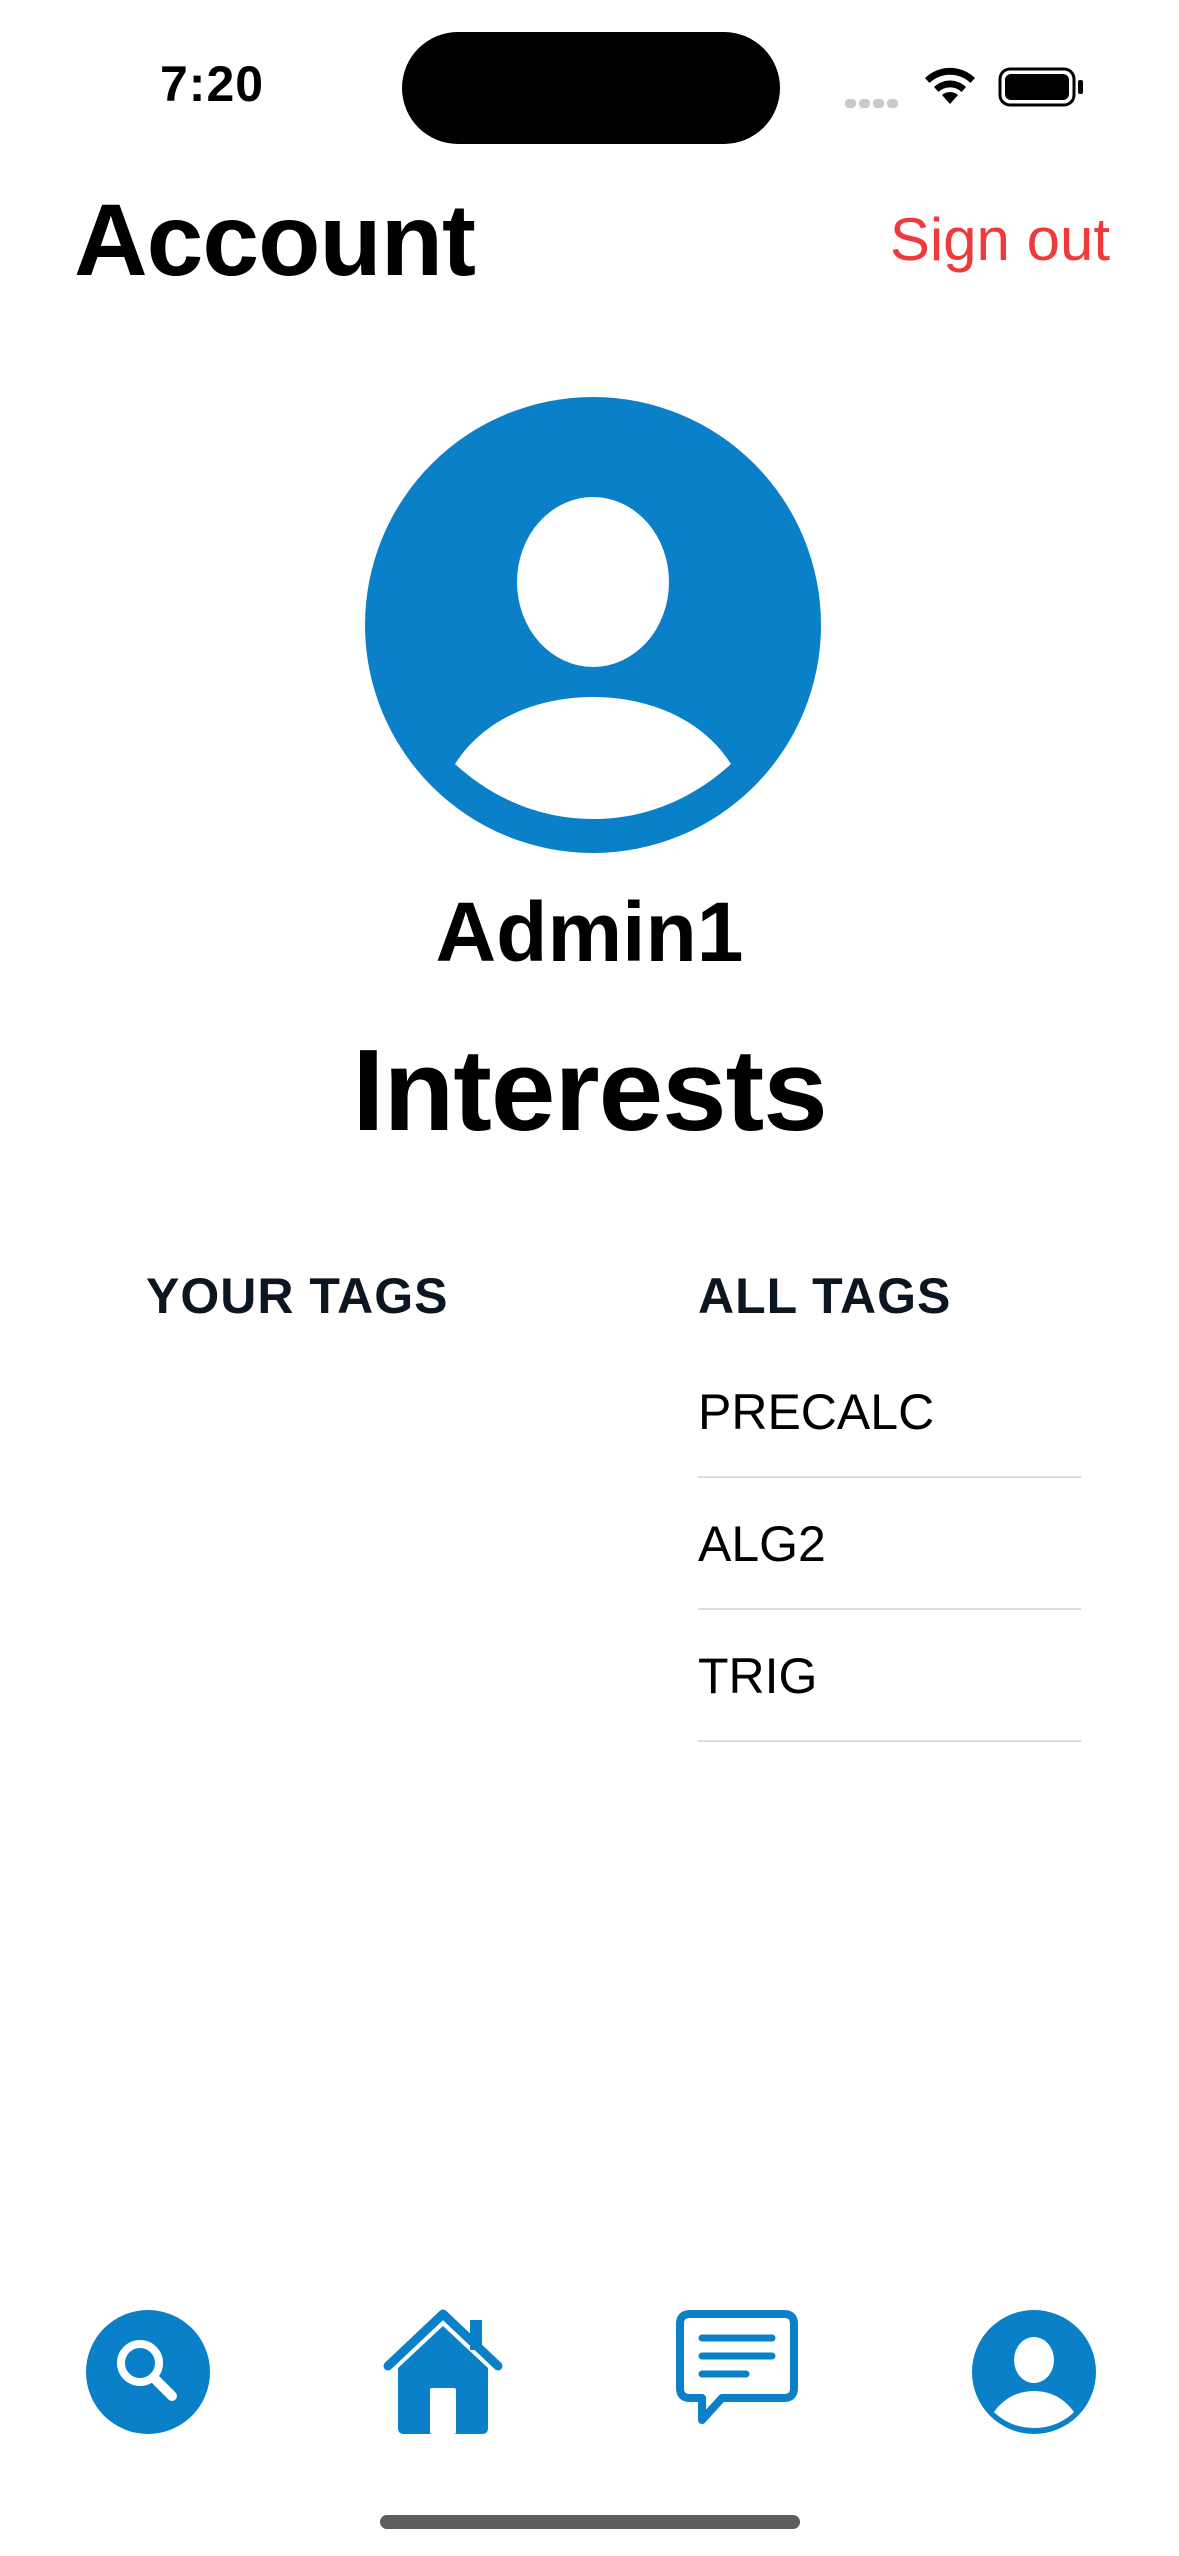  I want to click on person-circle-icon, so click(593, 625).